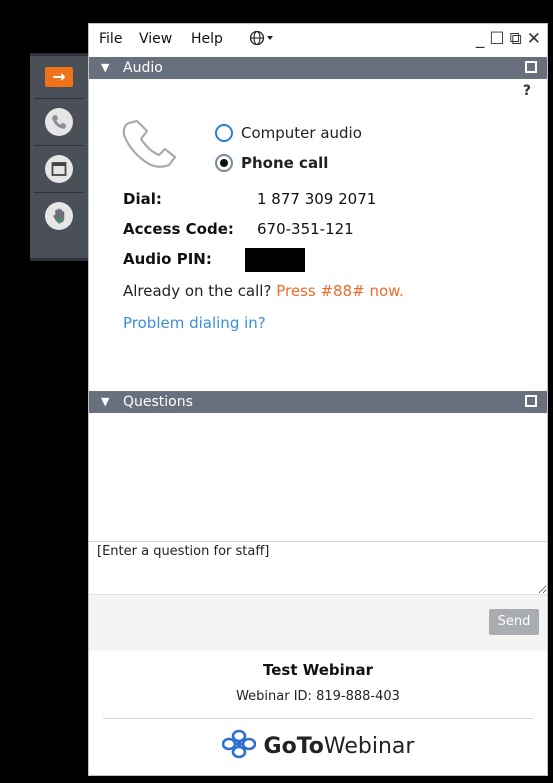 The height and width of the screenshot is (783, 553). Describe the element at coordinates (155, 39) in the screenshot. I see `menu-view: View` at that location.